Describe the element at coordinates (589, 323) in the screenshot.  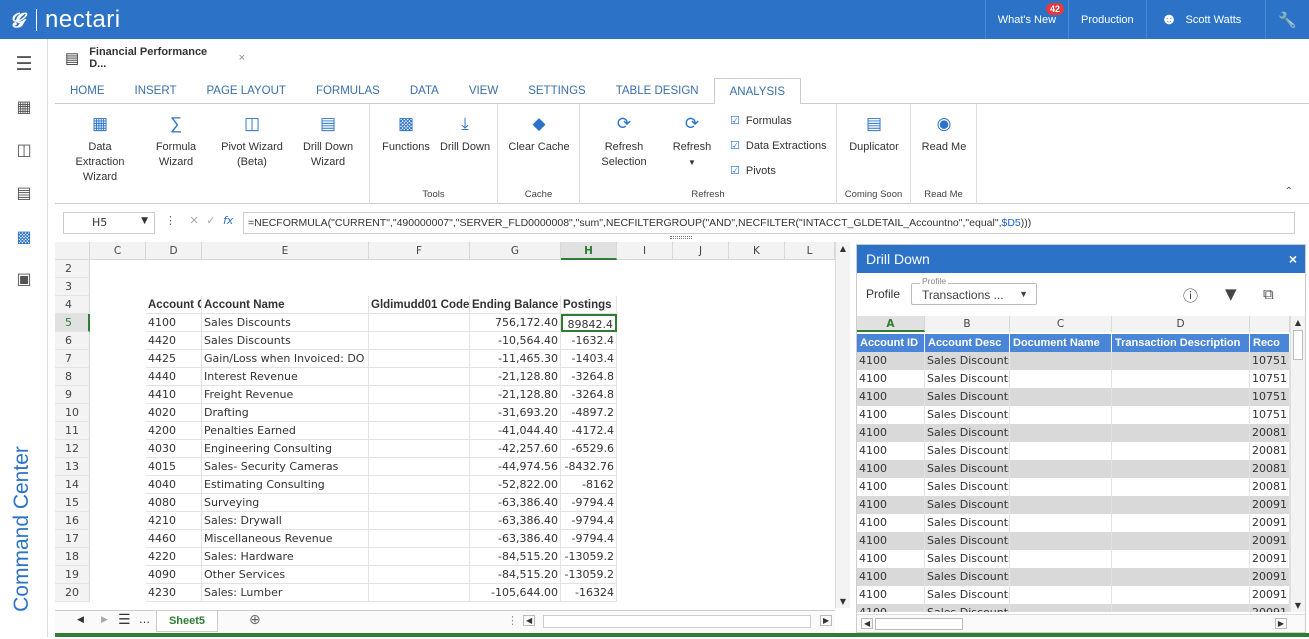
I see `selected-cell: 89842.4` at that location.